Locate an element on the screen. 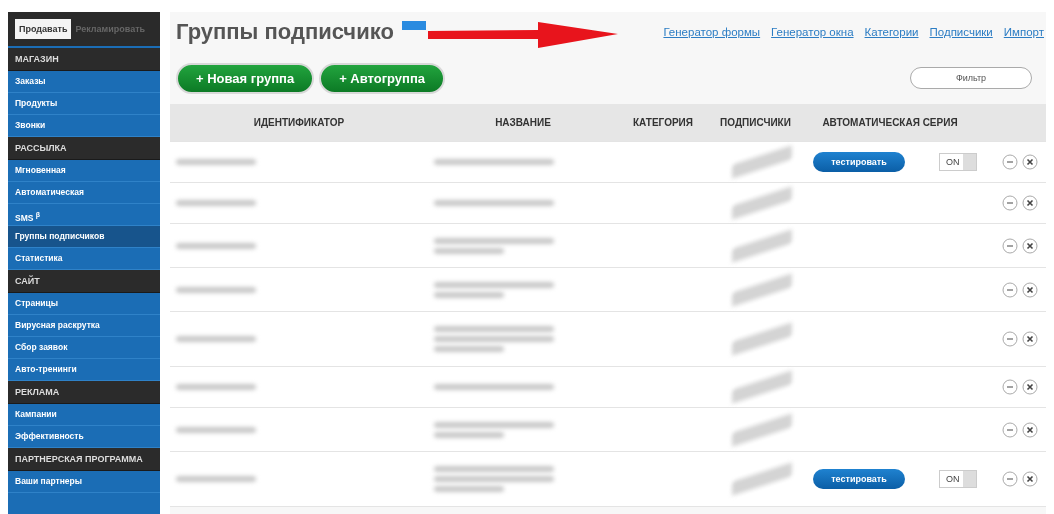  sidebar-item: Страницы is located at coordinates (84, 304).